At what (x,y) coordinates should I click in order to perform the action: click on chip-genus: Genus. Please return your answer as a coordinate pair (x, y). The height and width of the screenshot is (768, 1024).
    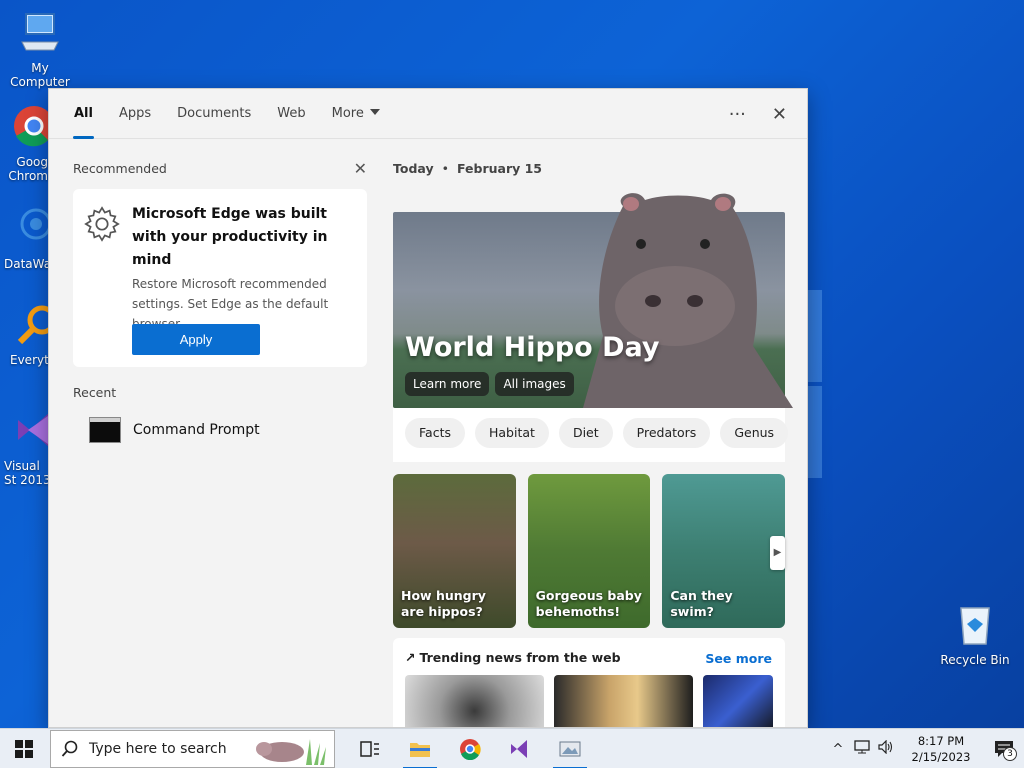
    Looking at the image, I should click on (754, 433).